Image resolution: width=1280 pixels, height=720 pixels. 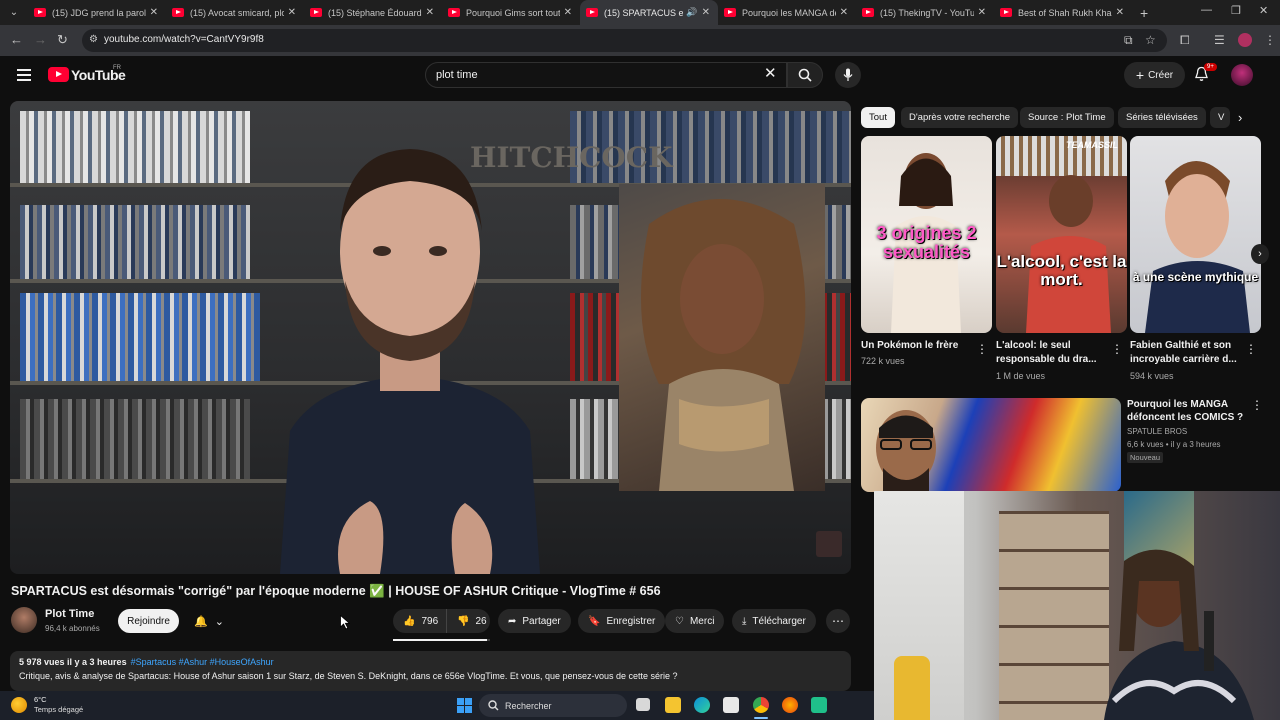 What do you see at coordinates (62, 40) in the screenshot?
I see `reload-icon: ↻` at bounding box center [62, 40].